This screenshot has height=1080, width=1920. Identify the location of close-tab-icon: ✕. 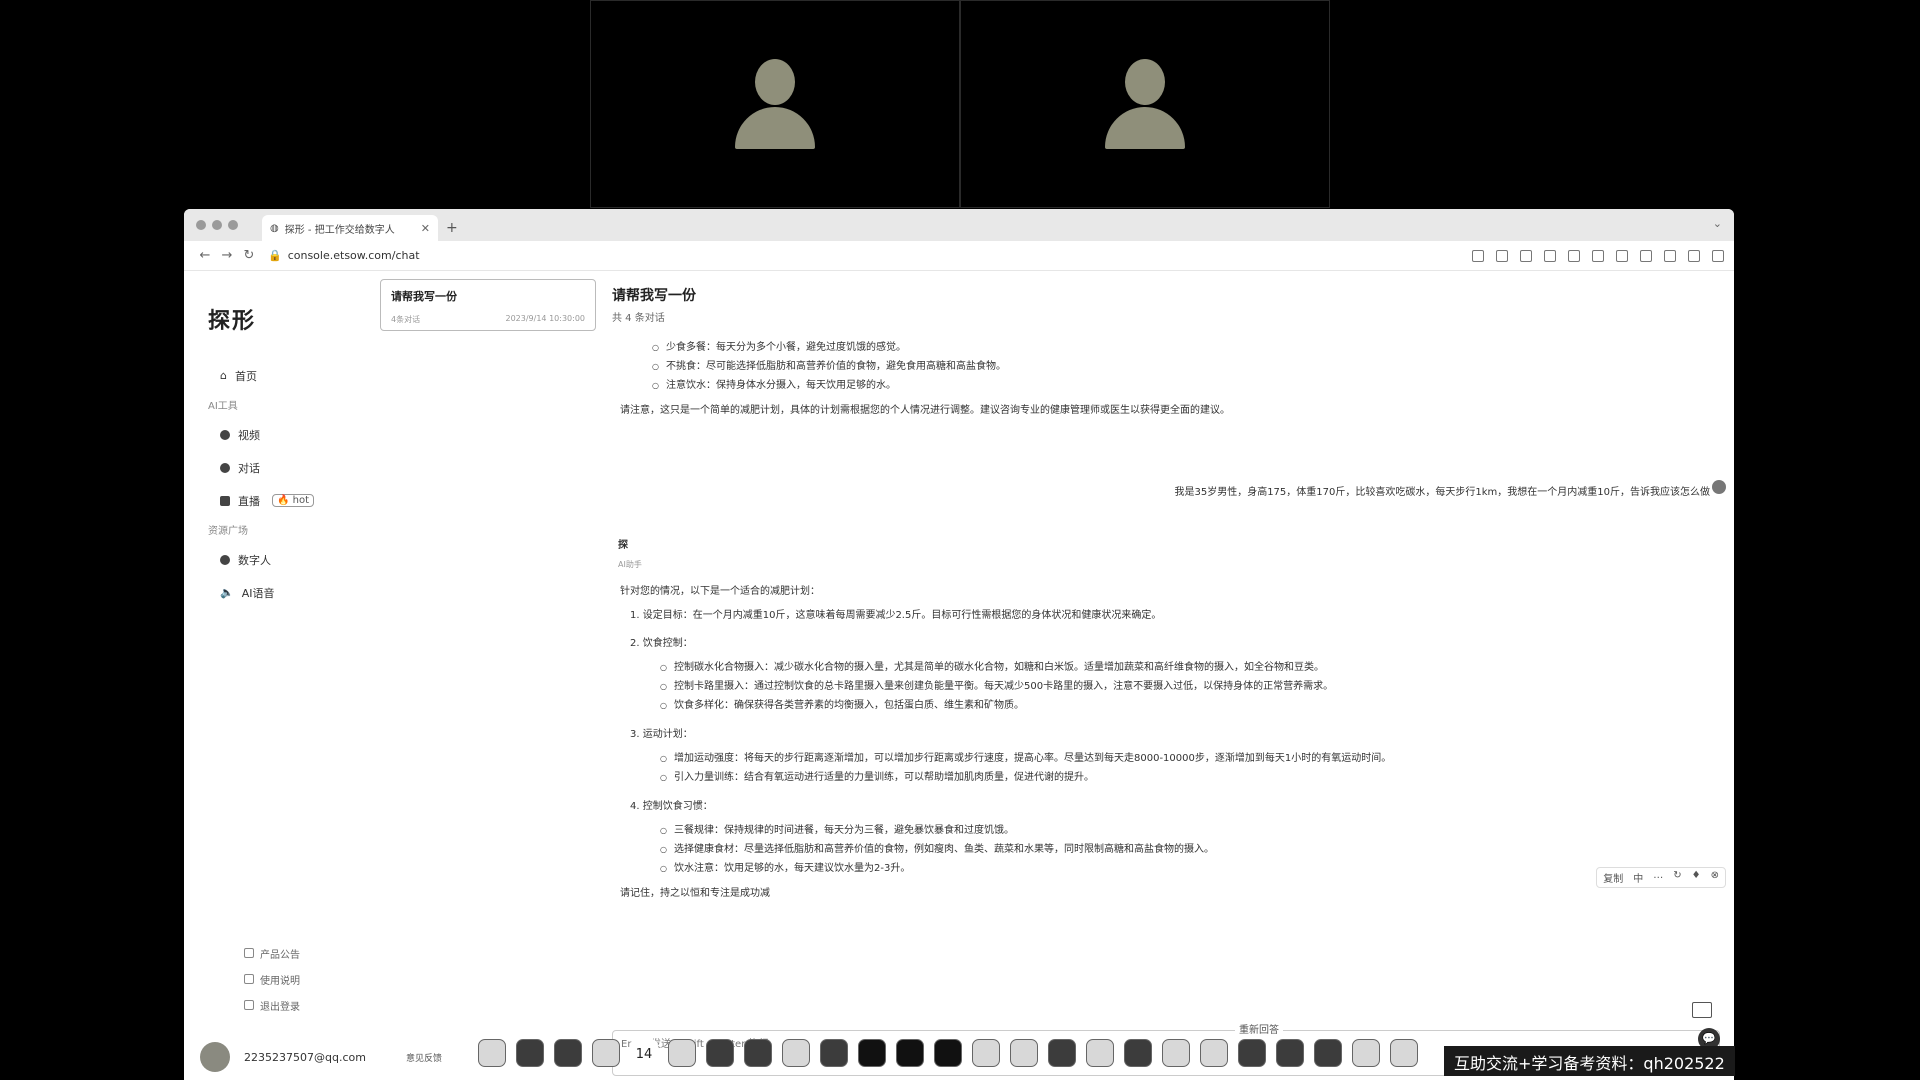
(425, 228).